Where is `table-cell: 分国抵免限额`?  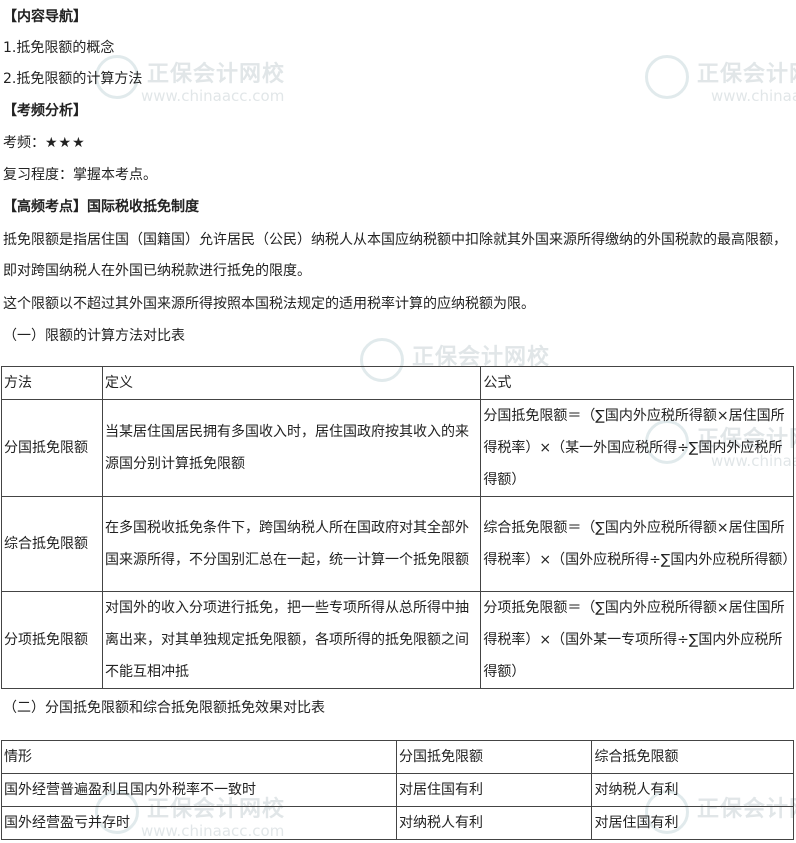
table-cell: 分国抵免限额 is located at coordinates (52, 448).